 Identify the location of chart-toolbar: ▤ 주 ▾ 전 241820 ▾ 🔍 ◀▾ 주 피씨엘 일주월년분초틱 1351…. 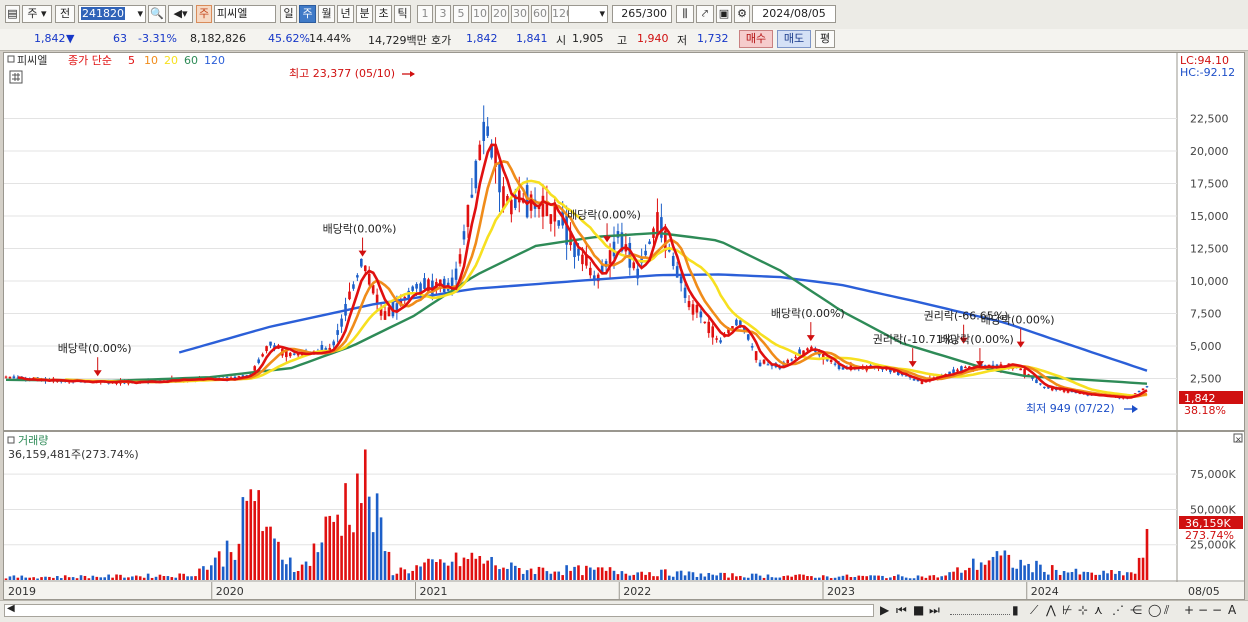
(624, 15).